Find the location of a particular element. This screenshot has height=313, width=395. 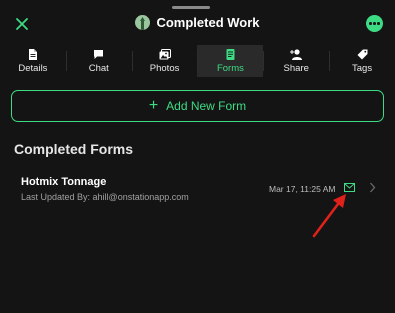

tab-details: Details is located at coordinates (33, 61).